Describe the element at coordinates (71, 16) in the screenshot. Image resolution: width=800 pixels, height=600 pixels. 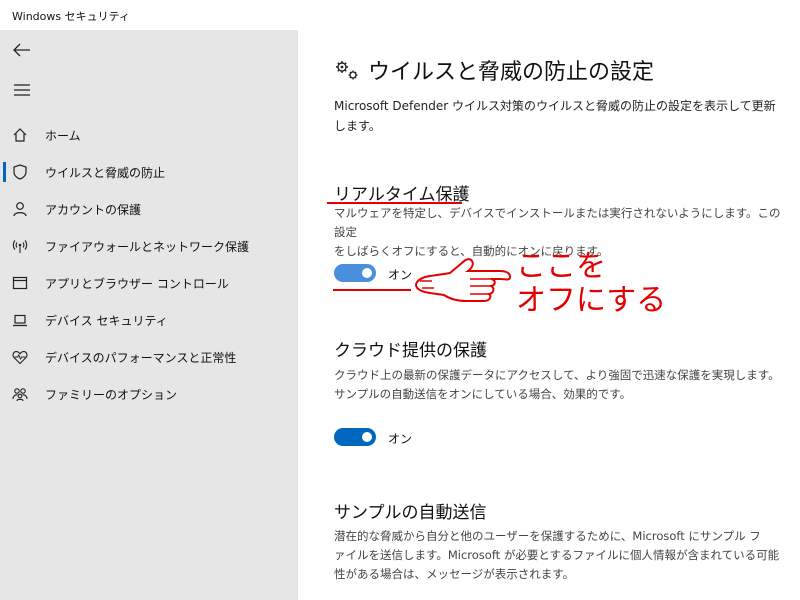
I see `window-title: Windows セキュリティ` at that location.